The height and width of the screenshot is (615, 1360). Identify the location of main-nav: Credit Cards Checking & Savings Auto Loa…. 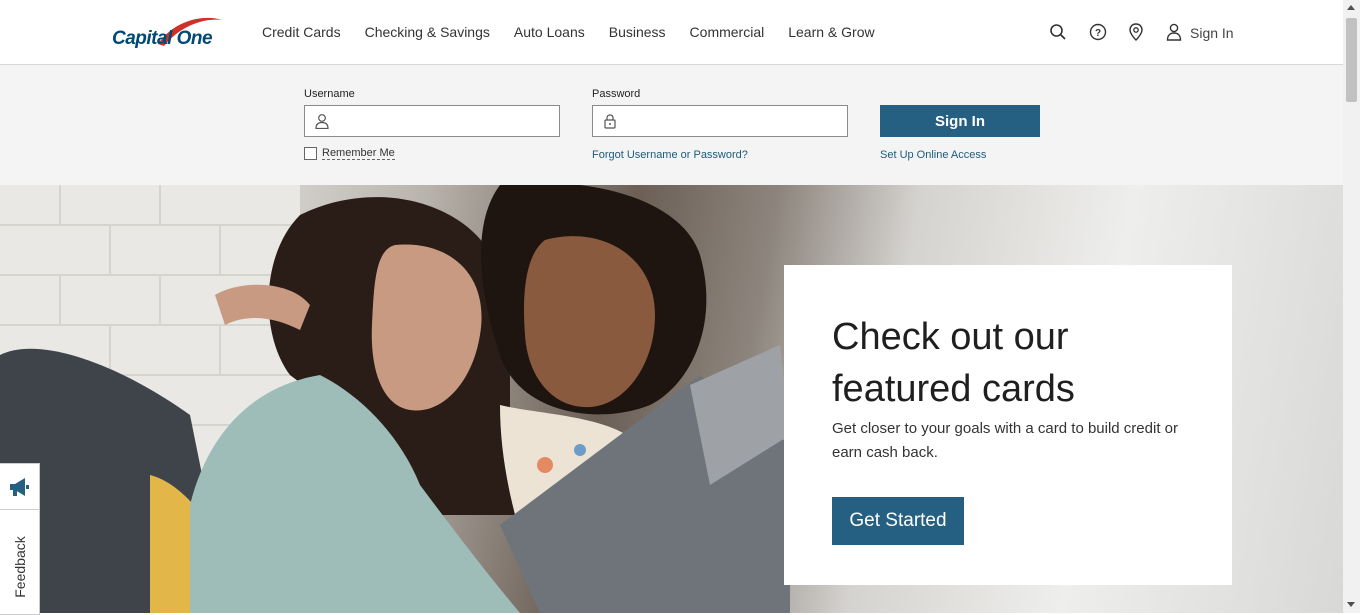
(580, 32).